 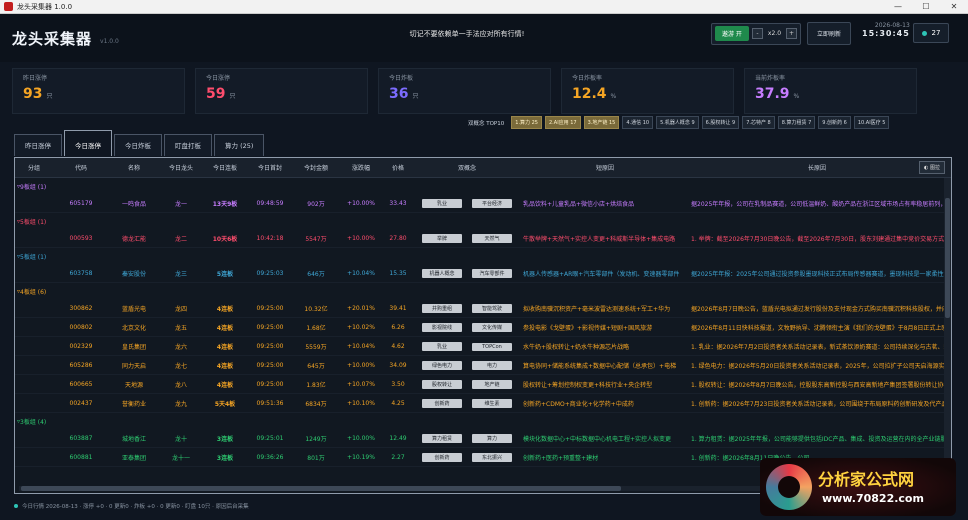 I want to click on banner-text: 切记不要依赖单一手法应对所有行情!, so click(x=467, y=34).